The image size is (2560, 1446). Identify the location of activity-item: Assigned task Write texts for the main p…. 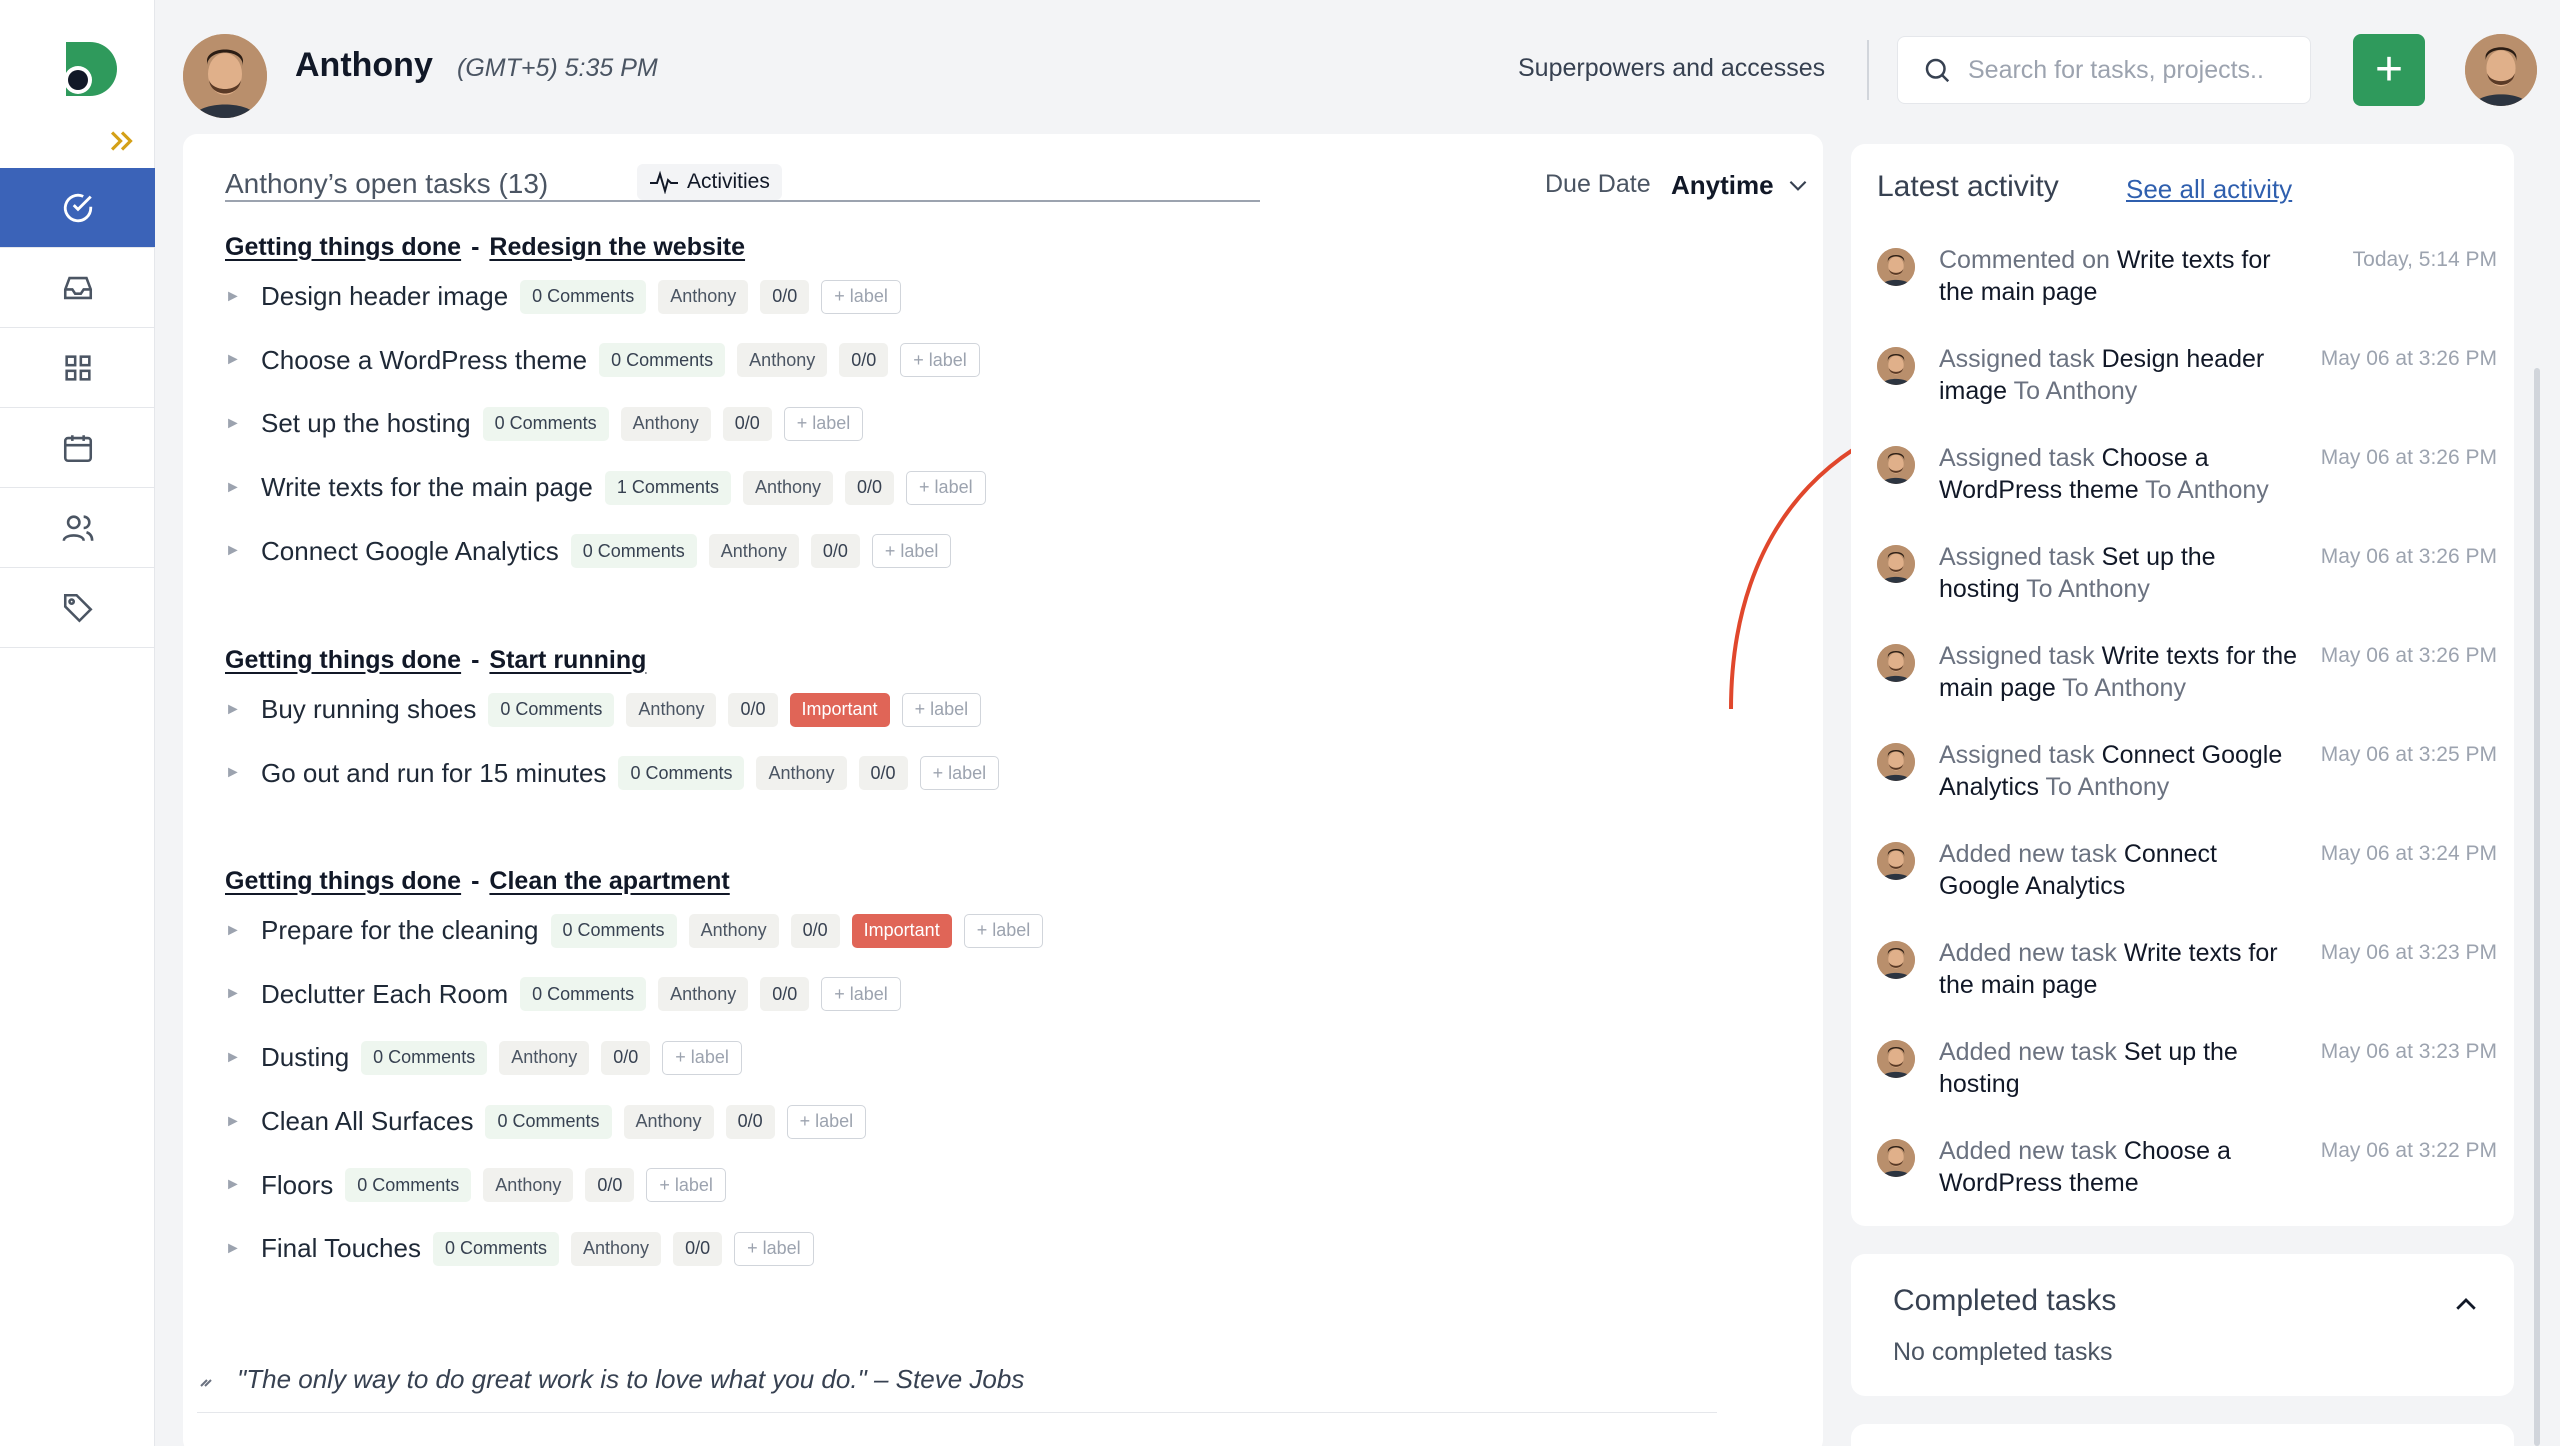
(2187, 689).